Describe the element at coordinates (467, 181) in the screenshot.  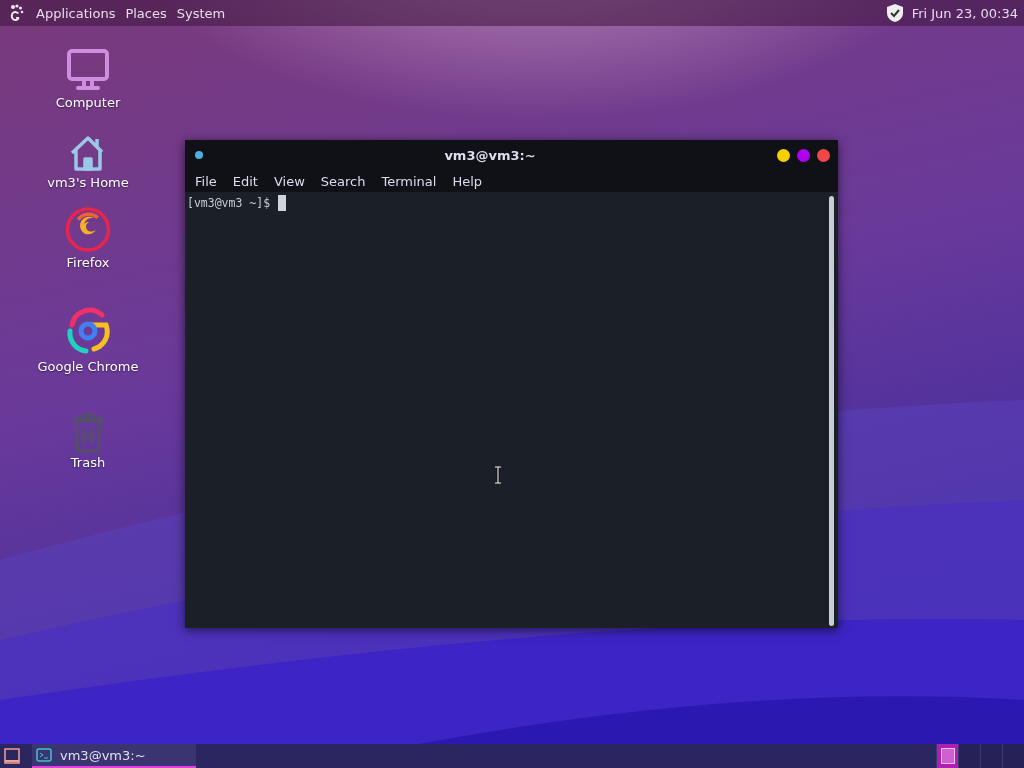
I see `menu-item: Help` at that location.